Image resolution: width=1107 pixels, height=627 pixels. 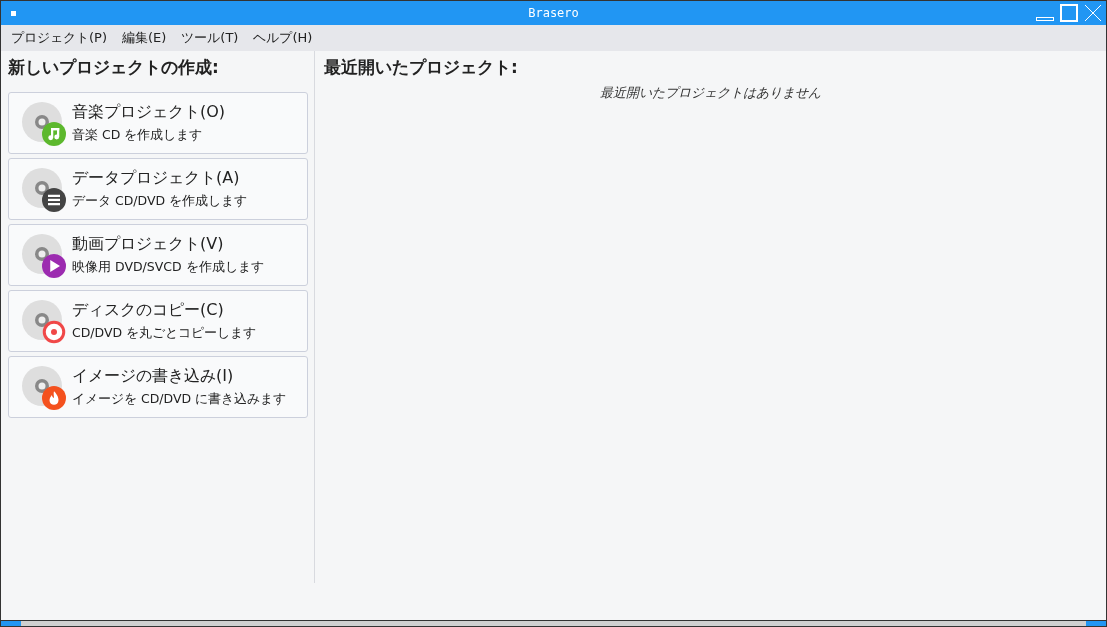 I want to click on section-heading: 新しいプロジェクトの作成:, so click(x=114, y=67).